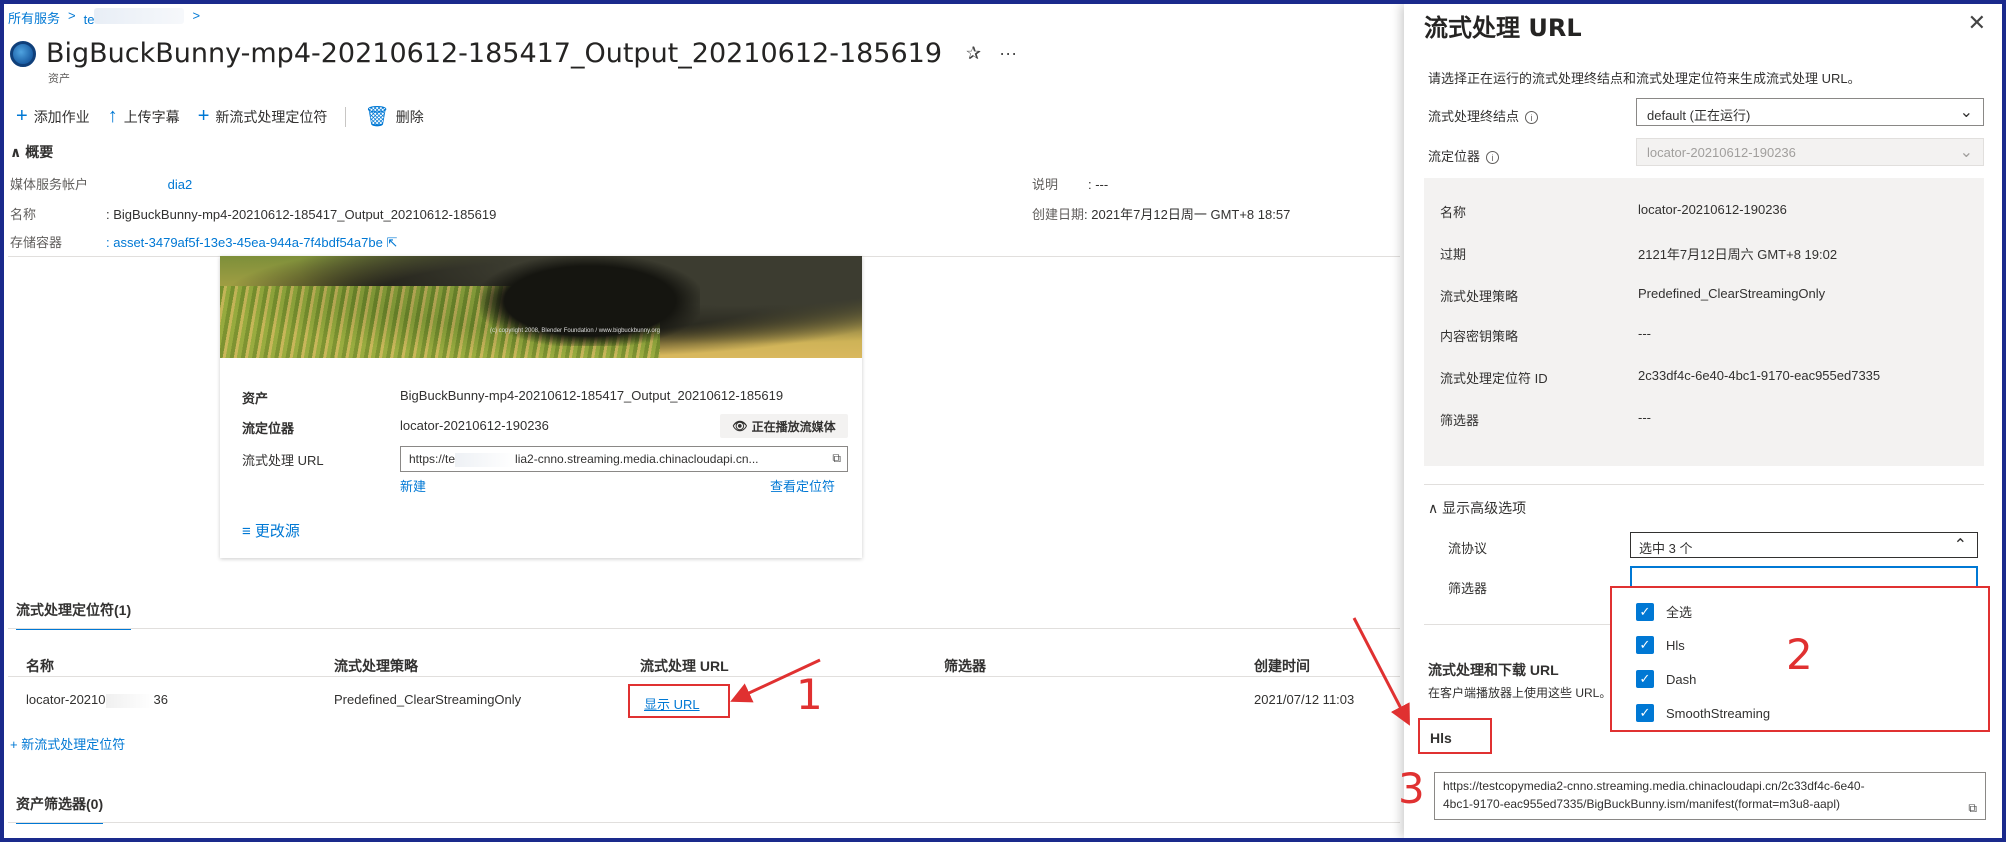  I want to click on protocol-label: 流协议, so click(1468, 548).